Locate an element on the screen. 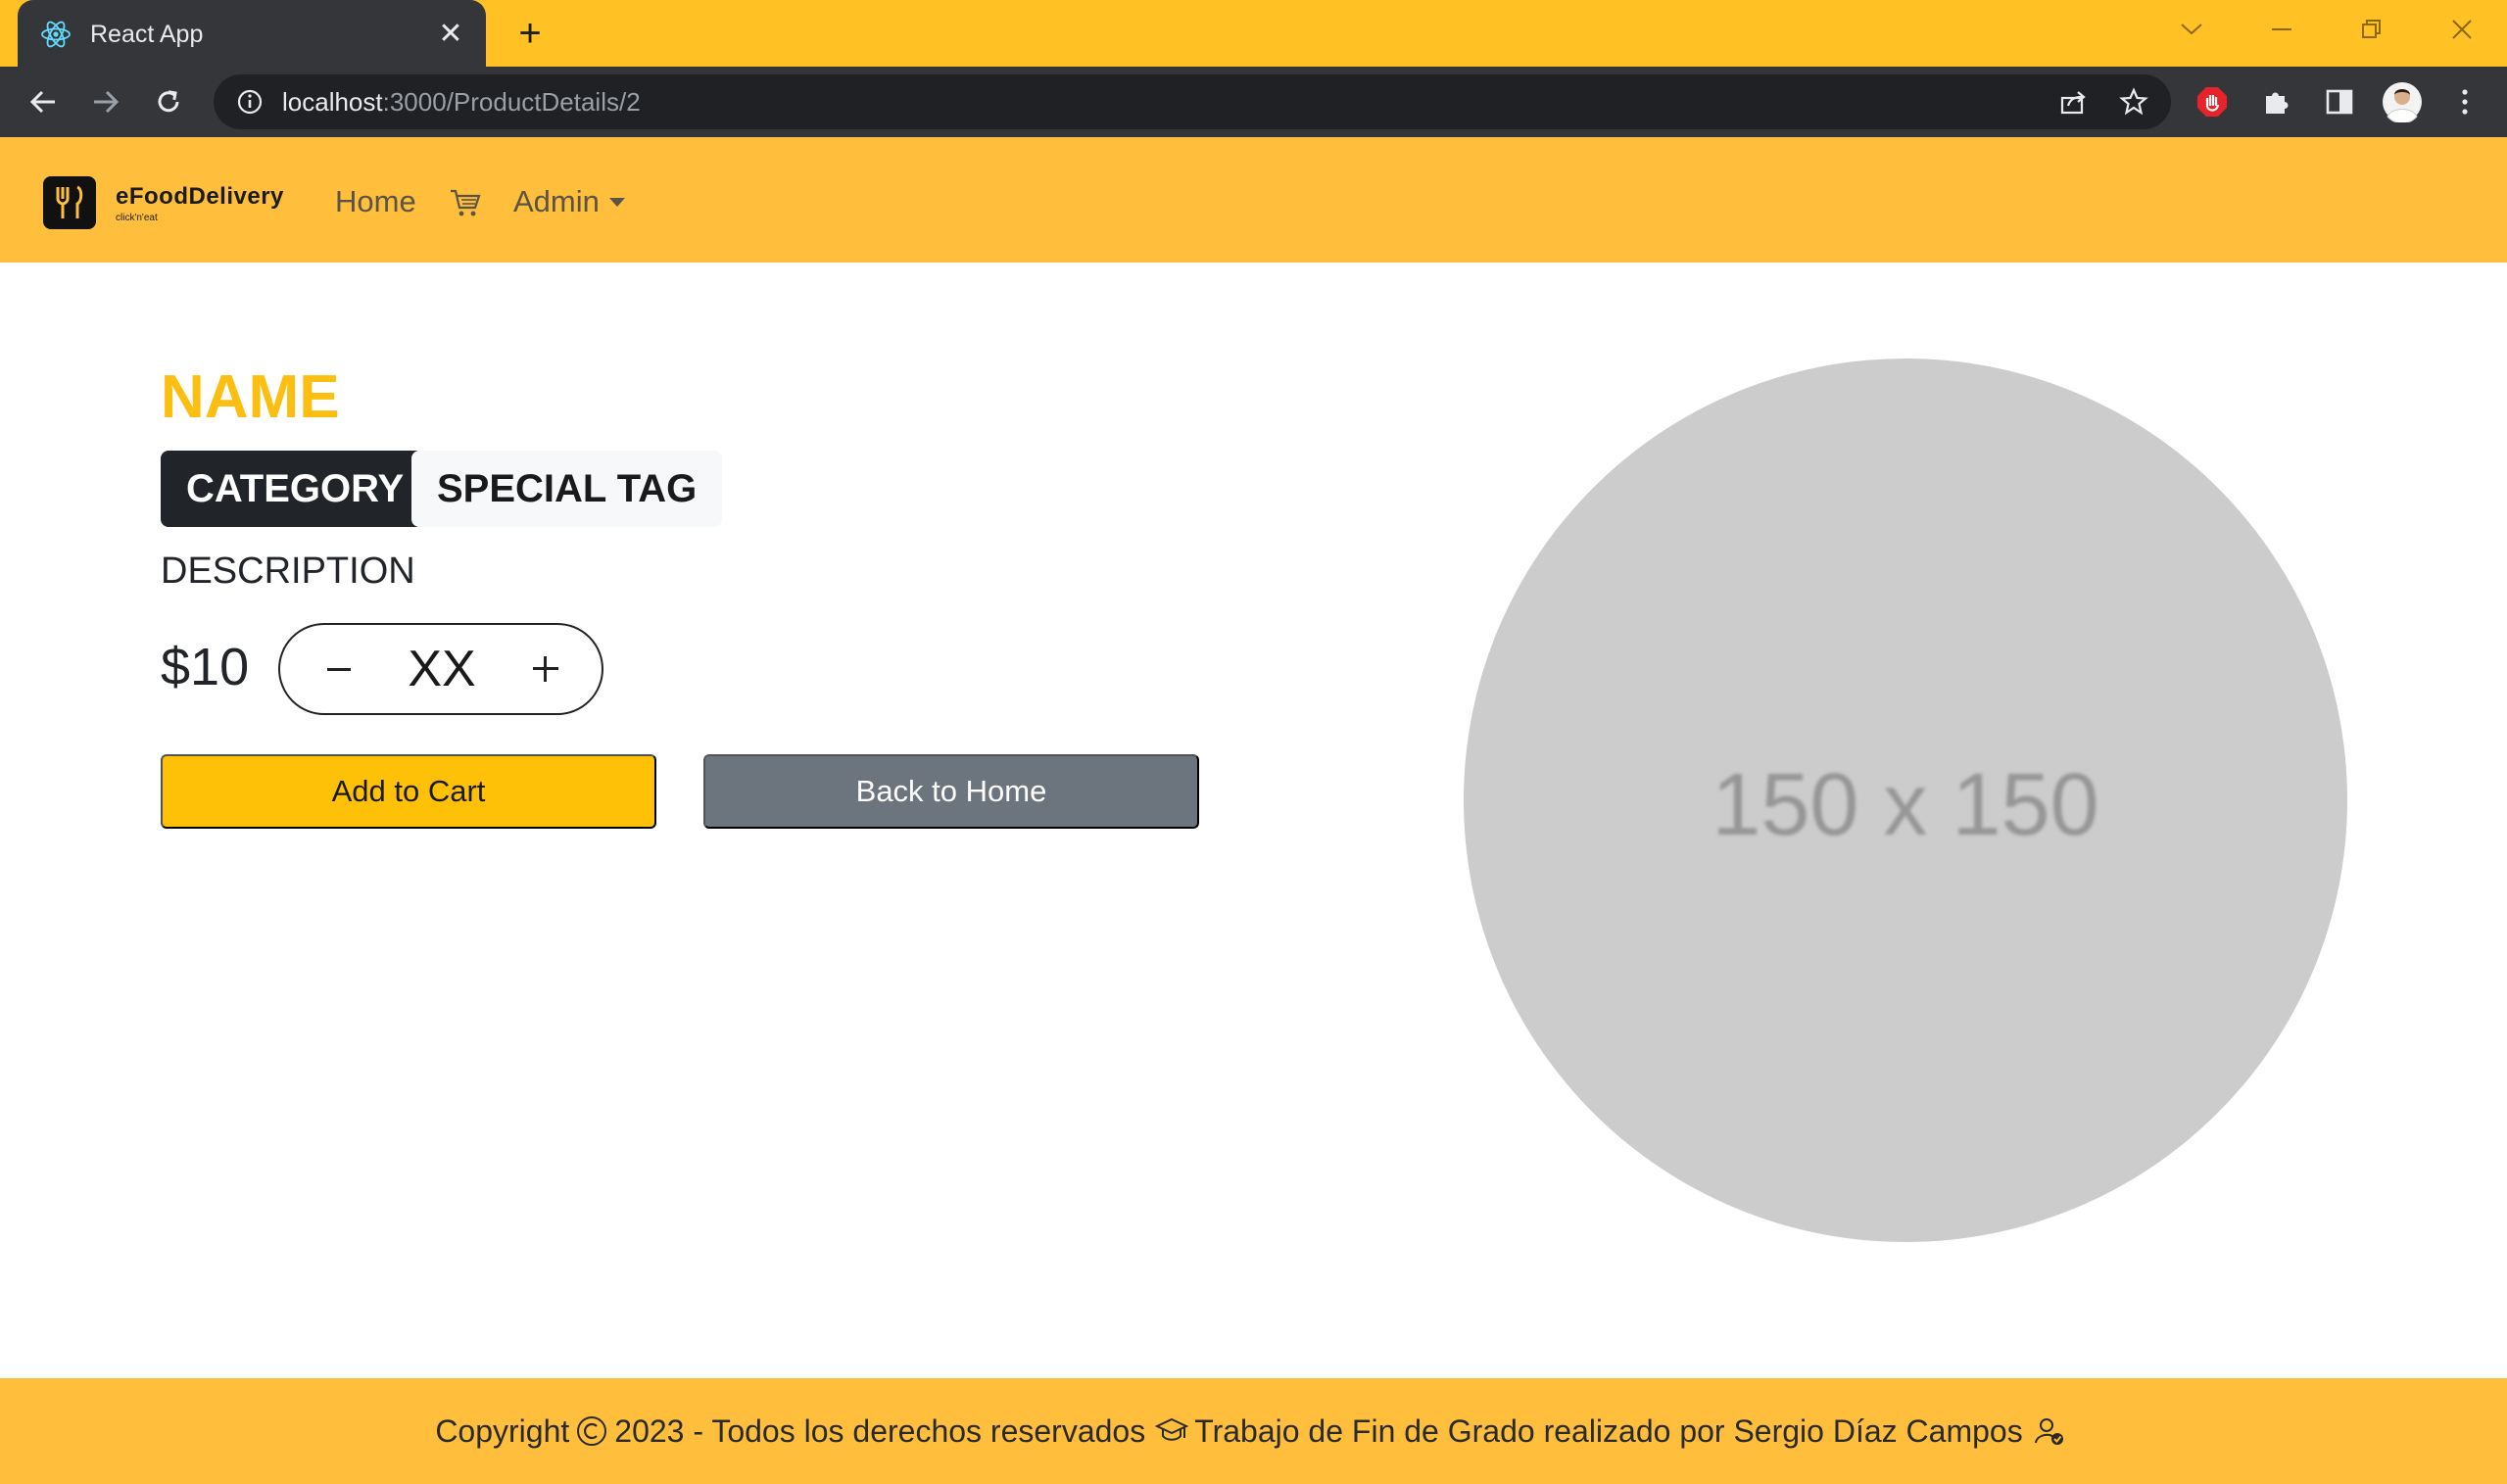 This screenshot has width=2507, height=1484. footer-year-text: 2023 - Todos los derechos reservados is located at coordinates (880, 1430).